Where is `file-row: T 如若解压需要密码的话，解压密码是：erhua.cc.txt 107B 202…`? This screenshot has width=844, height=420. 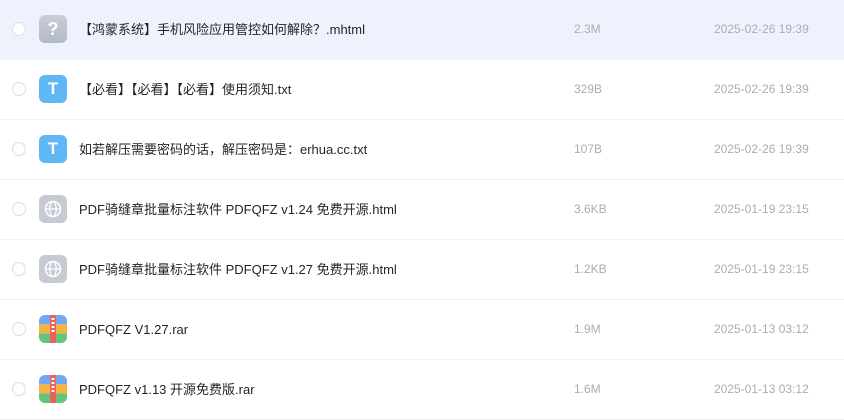 file-row: T 如若解压需要密码的话，解压密码是：erhua.cc.txt 107B 202… is located at coordinates (422, 150).